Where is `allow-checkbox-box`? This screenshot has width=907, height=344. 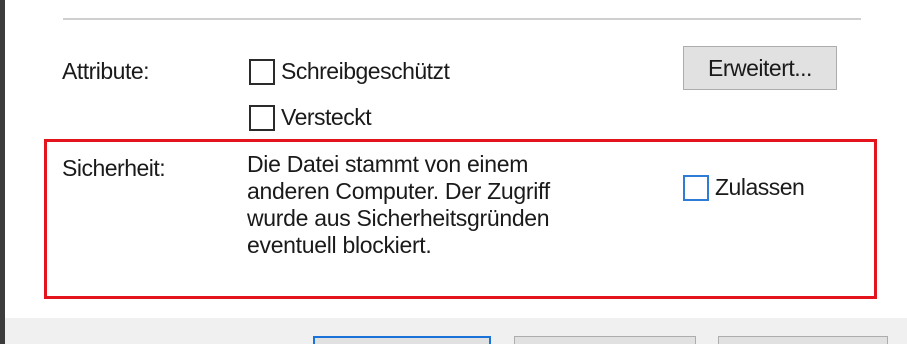
allow-checkbox-box is located at coordinates (696, 187).